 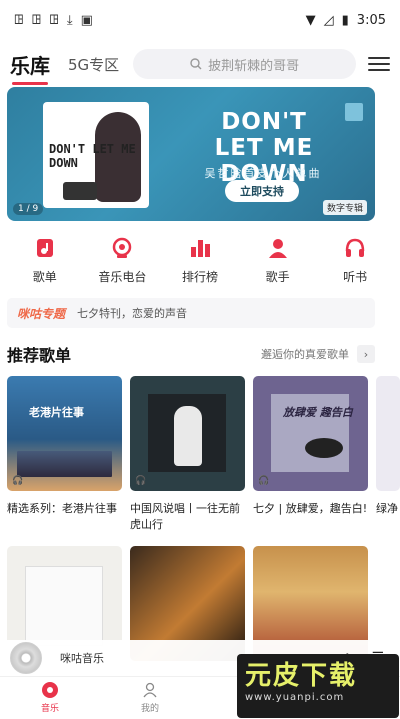 I want to click on search-input: 披荆斩棘的哥哥, so click(x=244, y=64).